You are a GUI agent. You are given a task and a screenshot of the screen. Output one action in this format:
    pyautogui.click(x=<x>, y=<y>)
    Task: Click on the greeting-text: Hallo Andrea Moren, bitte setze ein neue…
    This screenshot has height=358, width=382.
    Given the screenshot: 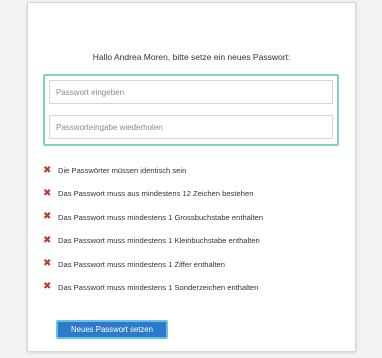 What is the action you would take?
    pyautogui.click(x=191, y=57)
    